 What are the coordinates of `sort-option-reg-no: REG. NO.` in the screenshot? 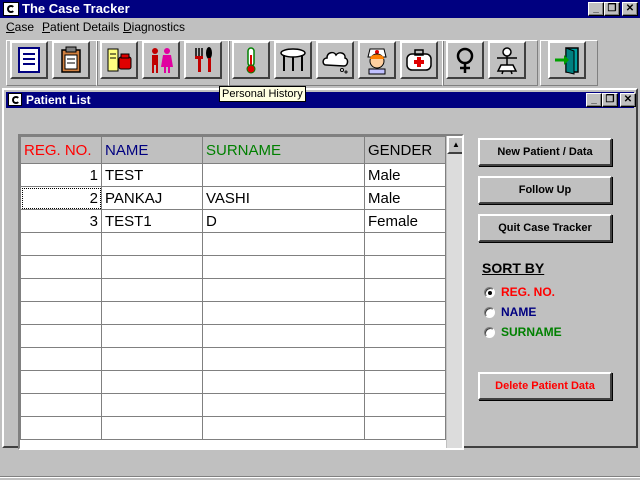 It's located at (519, 292).